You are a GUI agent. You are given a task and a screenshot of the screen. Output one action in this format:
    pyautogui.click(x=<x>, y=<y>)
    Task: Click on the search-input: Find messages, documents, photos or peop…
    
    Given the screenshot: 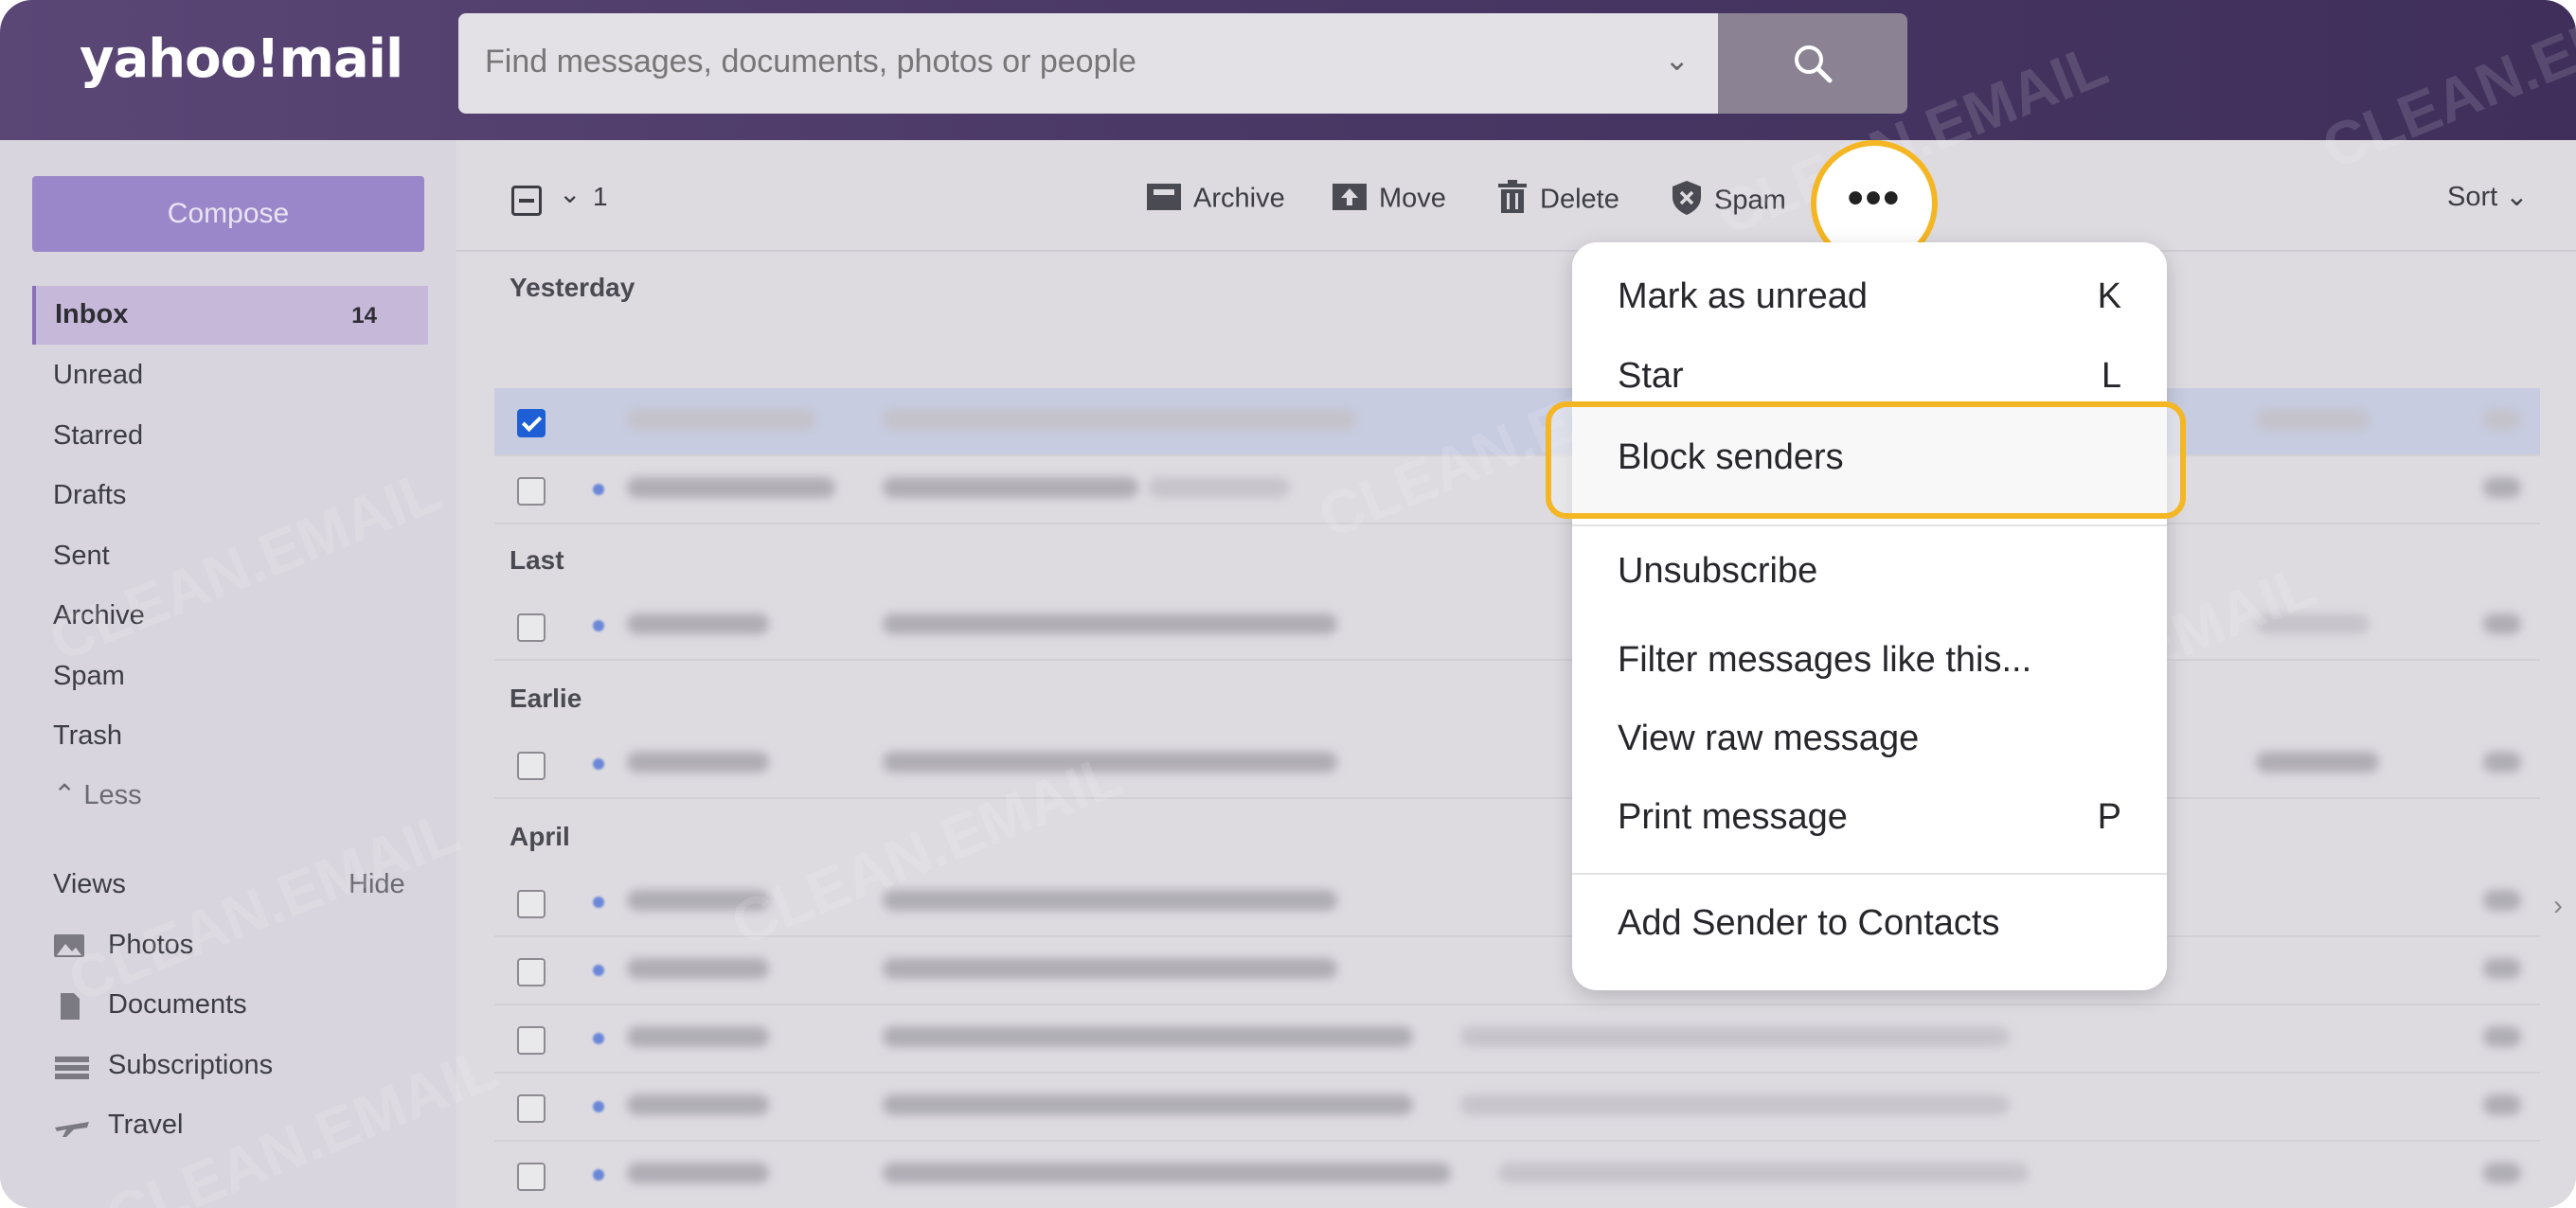 What is the action you would take?
    pyautogui.click(x=1088, y=63)
    